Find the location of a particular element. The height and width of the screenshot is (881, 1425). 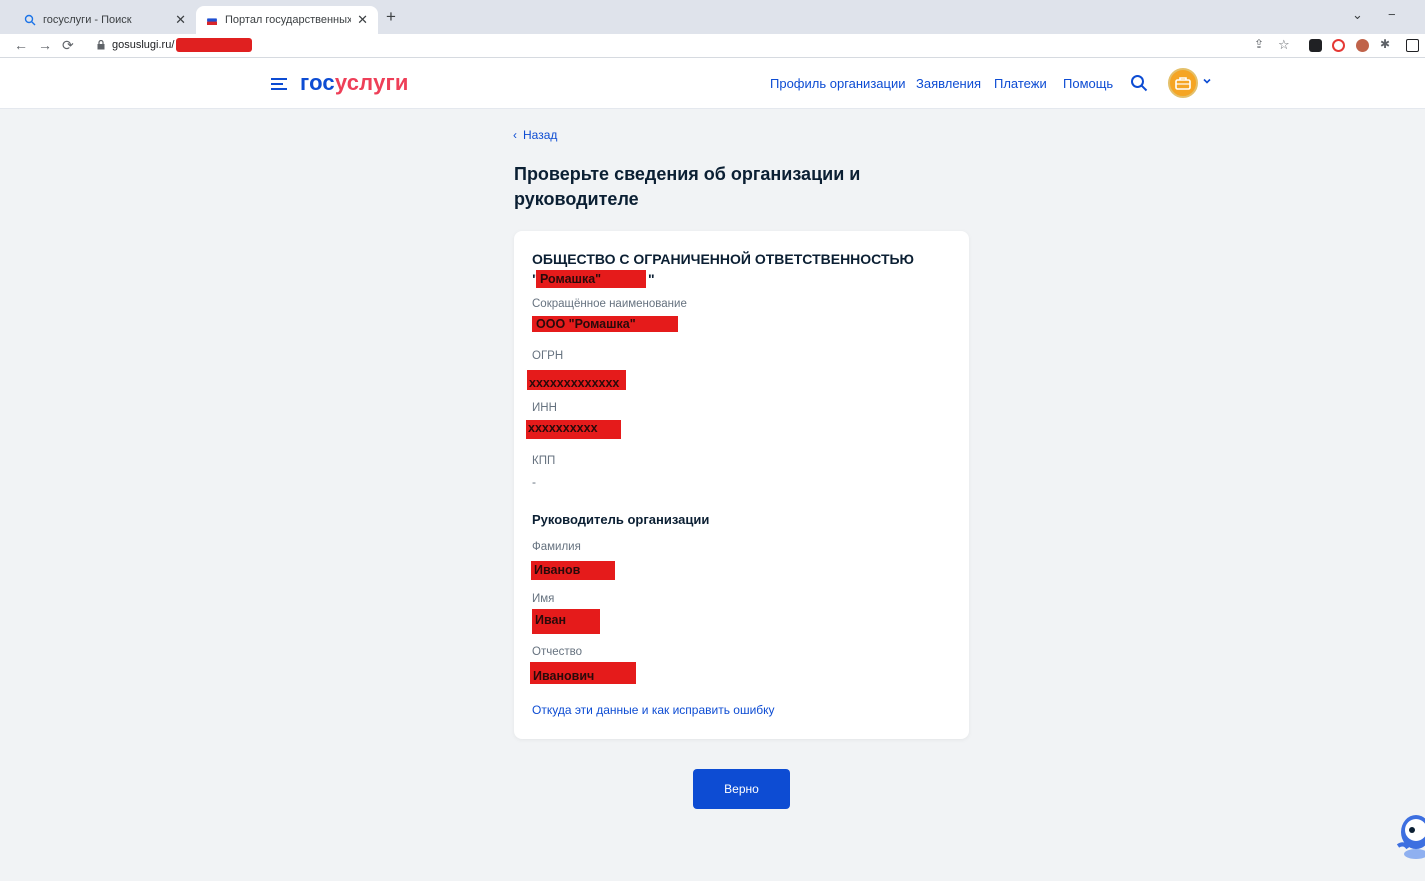

sidebar-icon is located at coordinates (1412, 45).